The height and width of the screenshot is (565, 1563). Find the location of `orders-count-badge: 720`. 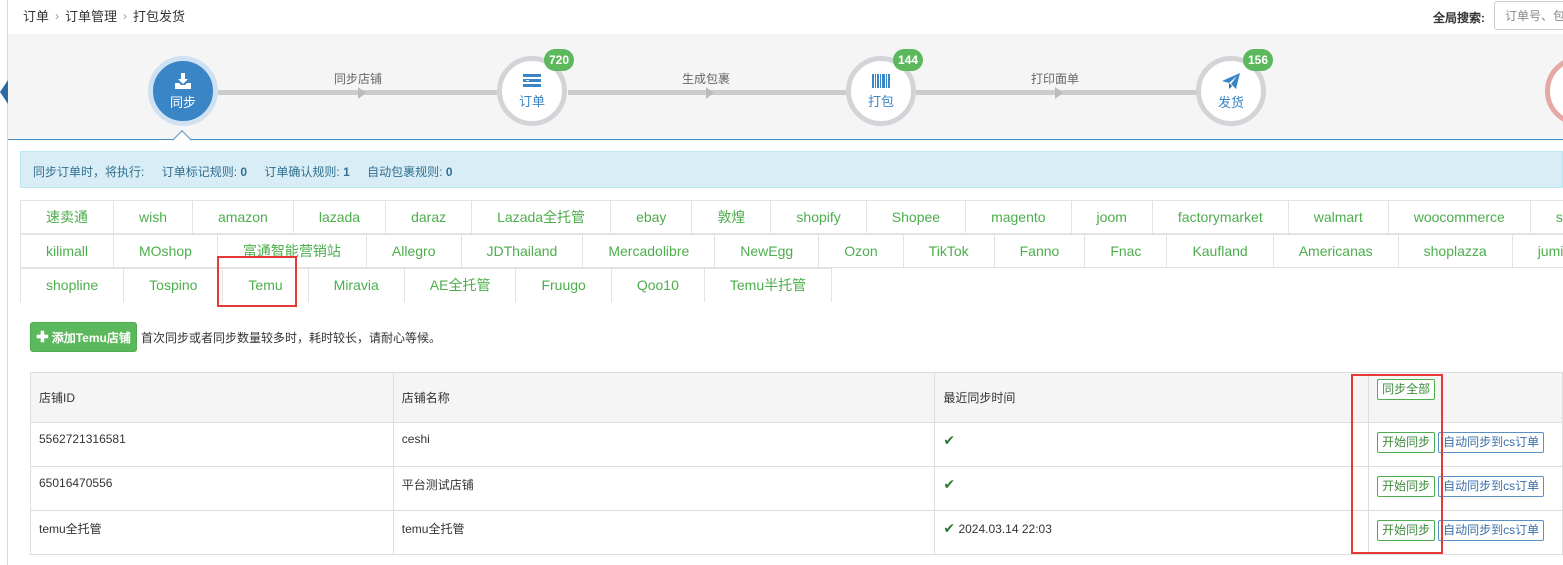

orders-count-badge: 720 is located at coordinates (558, 60).